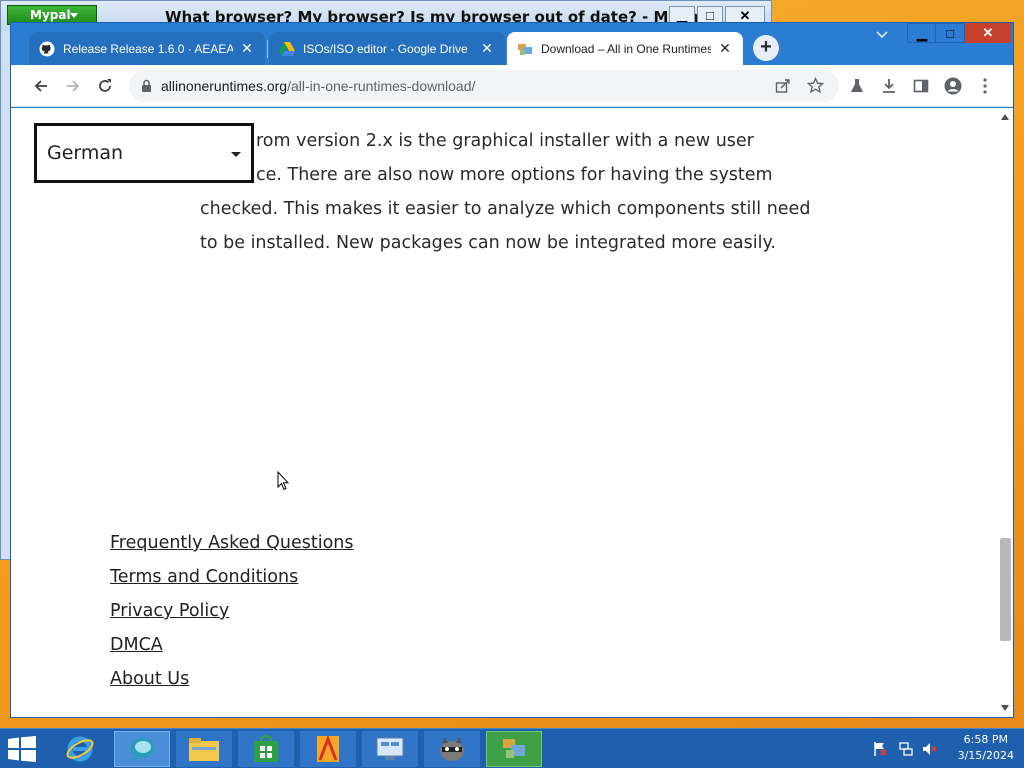 This screenshot has width=1024, height=768. What do you see at coordinates (50, 15) in the screenshot?
I see `mypal-menu-label: Mypal` at bounding box center [50, 15].